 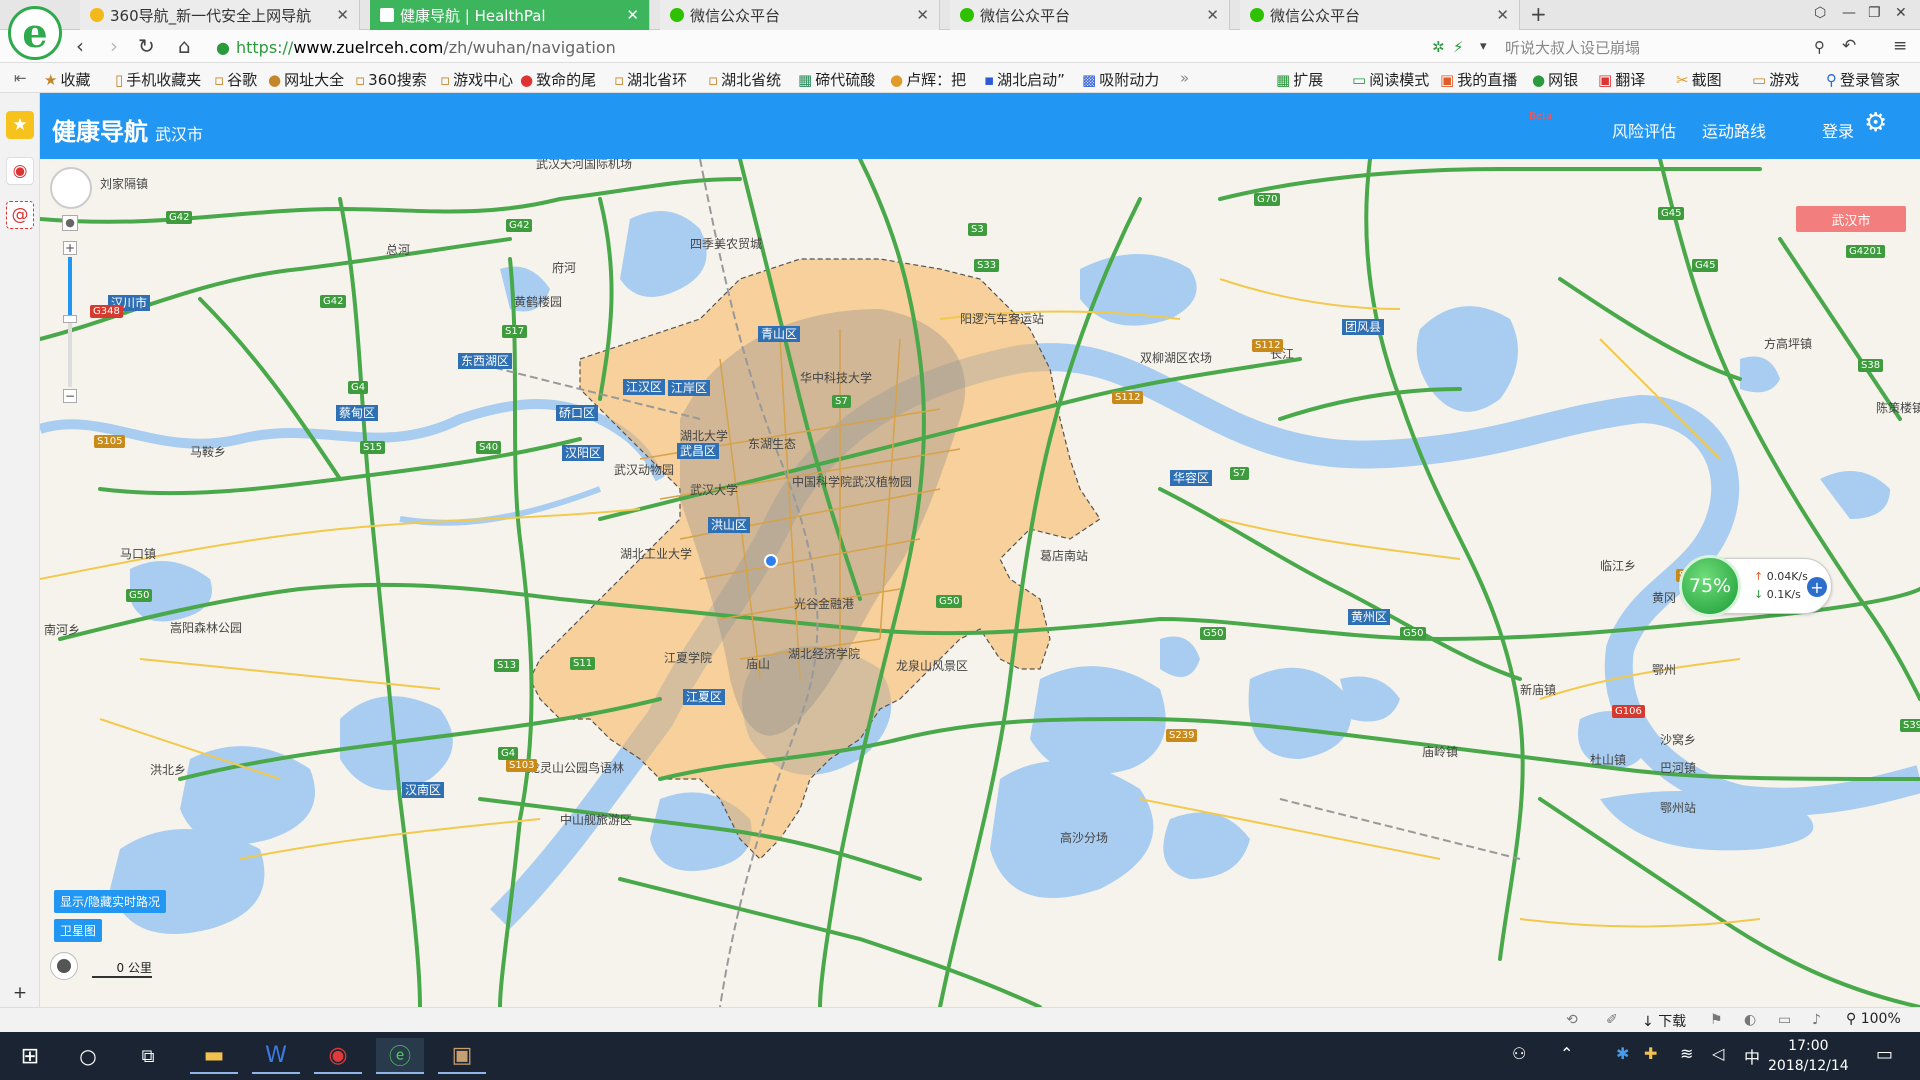 What do you see at coordinates (1808, 1056) in the screenshot?
I see `system-clock: 17:00 2018/12/14` at bounding box center [1808, 1056].